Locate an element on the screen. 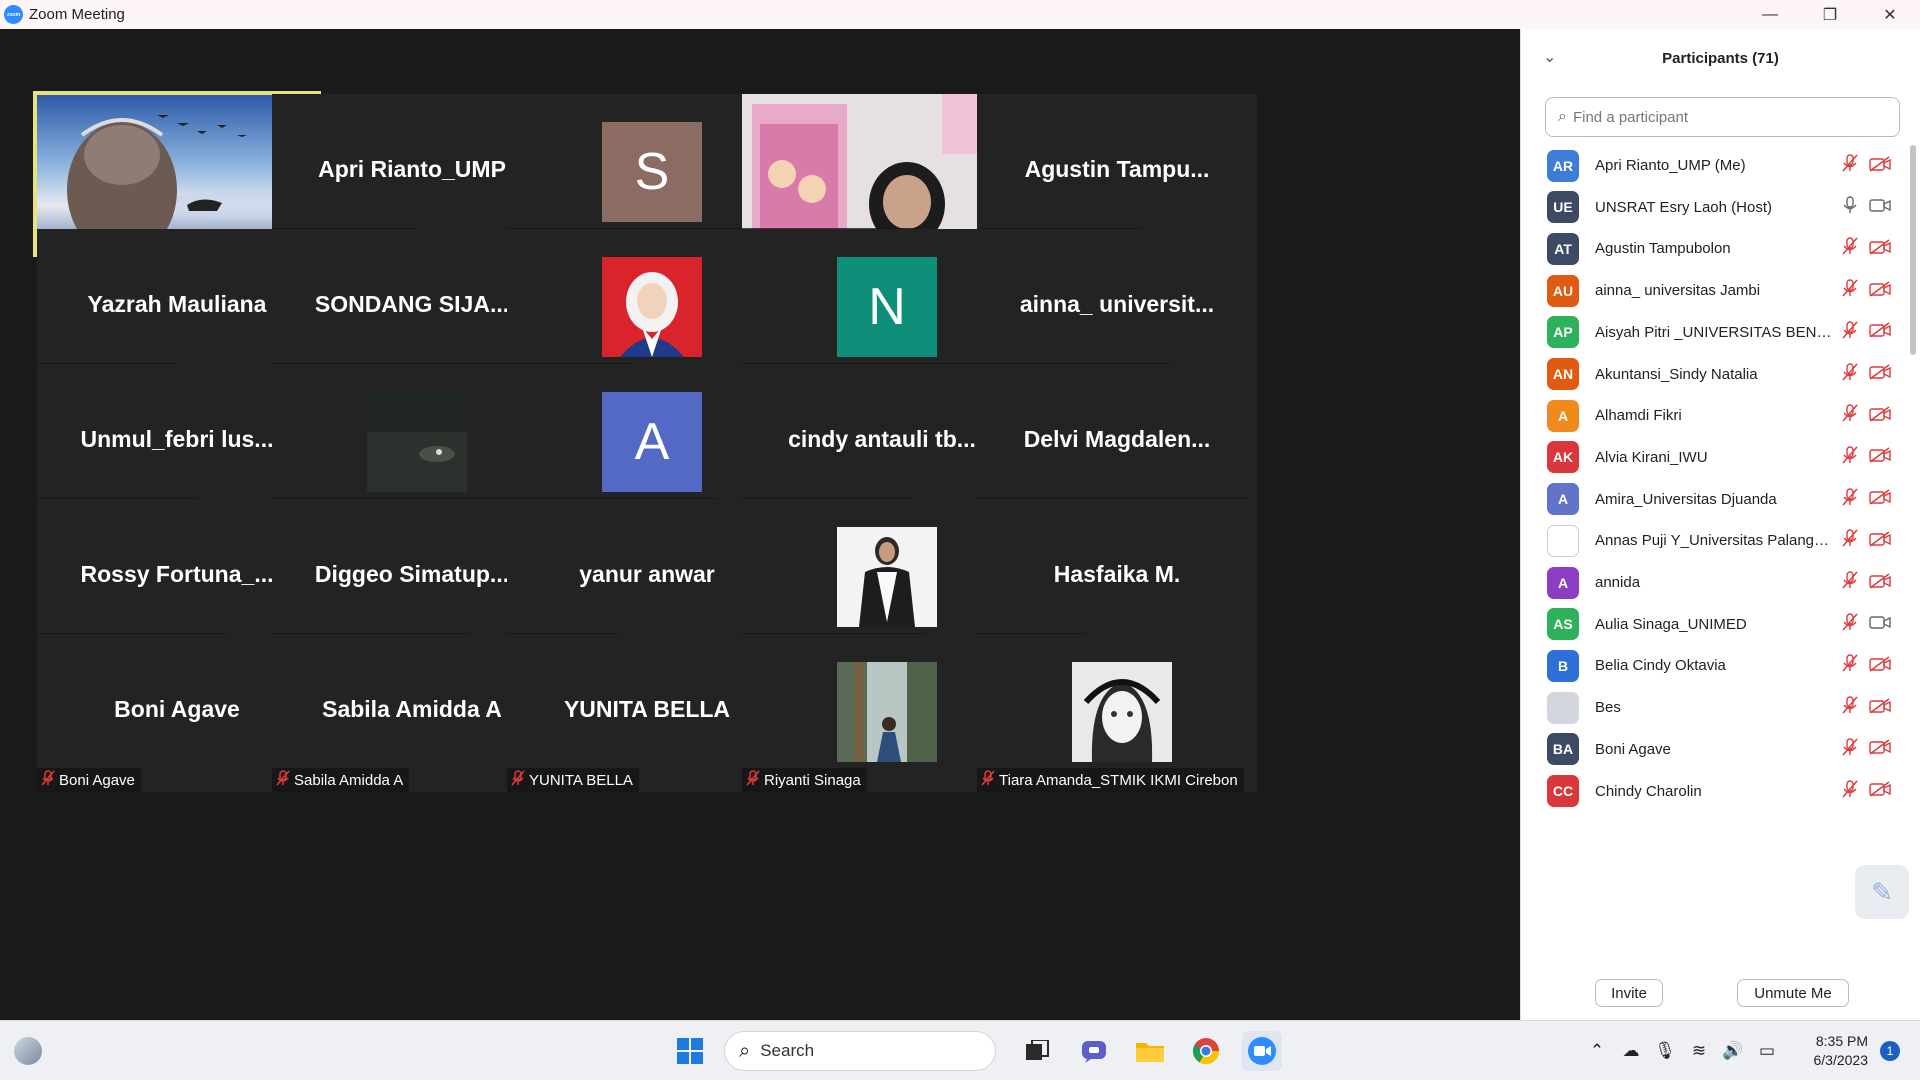  cloud-icon: ☁ is located at coordinates (1631, 1051).